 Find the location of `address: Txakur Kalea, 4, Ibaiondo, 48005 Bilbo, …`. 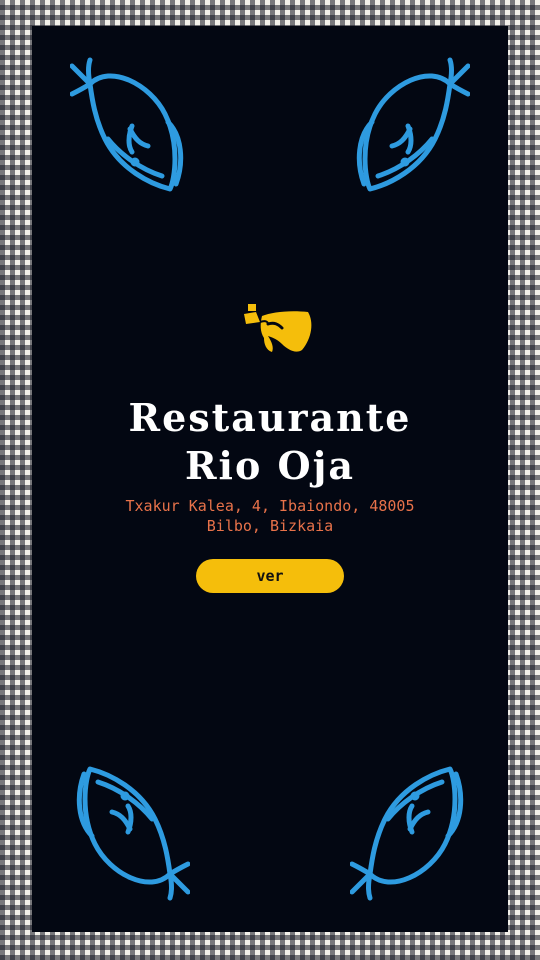

address: Txakur Kalea, 4, Ibaiondo, 48005 Bilbo, … is located at coordinates (270, 516).